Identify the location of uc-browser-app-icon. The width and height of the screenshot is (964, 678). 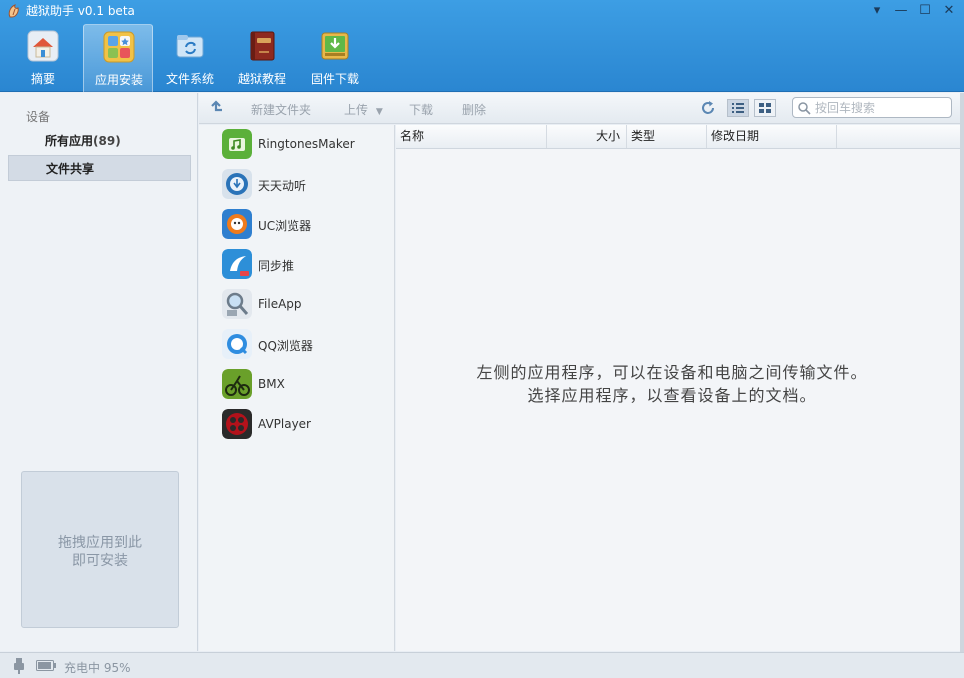
(237, 224).